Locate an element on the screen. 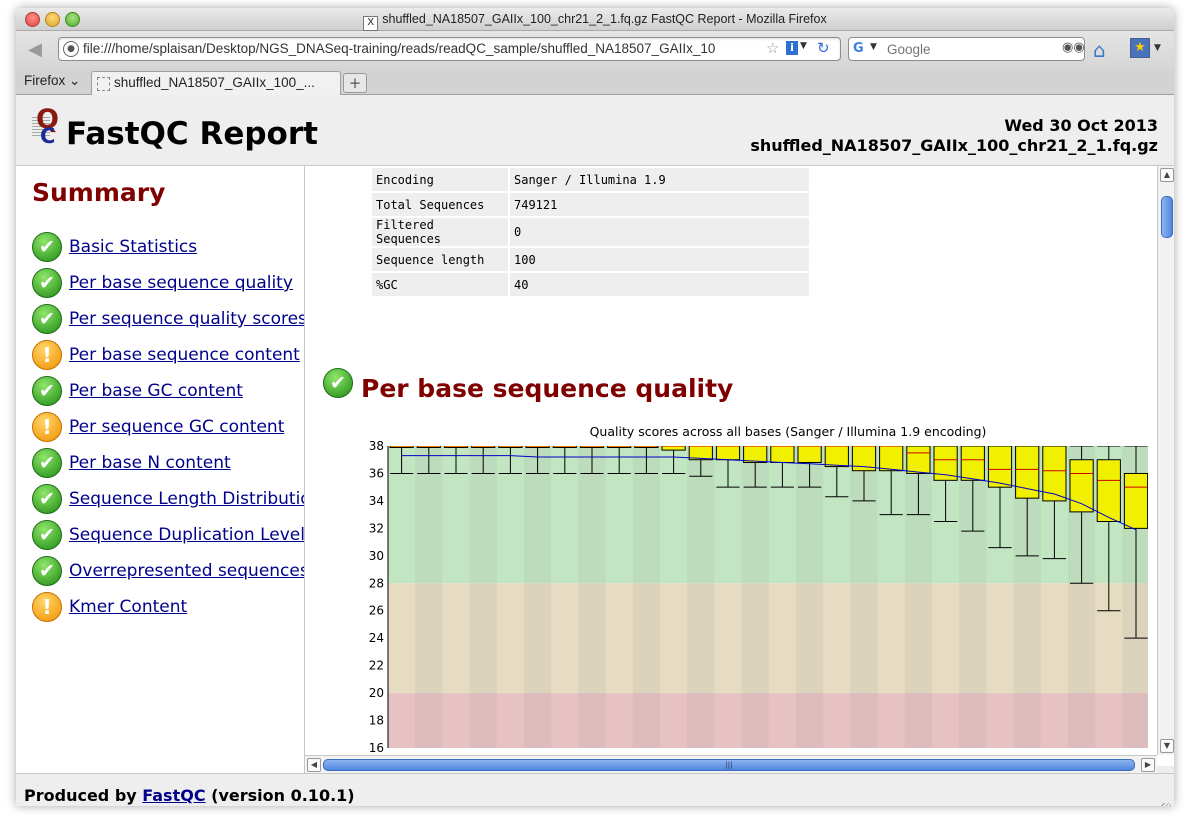  history-dropdown-icon: ▼ is located at coordinates (803, 46).